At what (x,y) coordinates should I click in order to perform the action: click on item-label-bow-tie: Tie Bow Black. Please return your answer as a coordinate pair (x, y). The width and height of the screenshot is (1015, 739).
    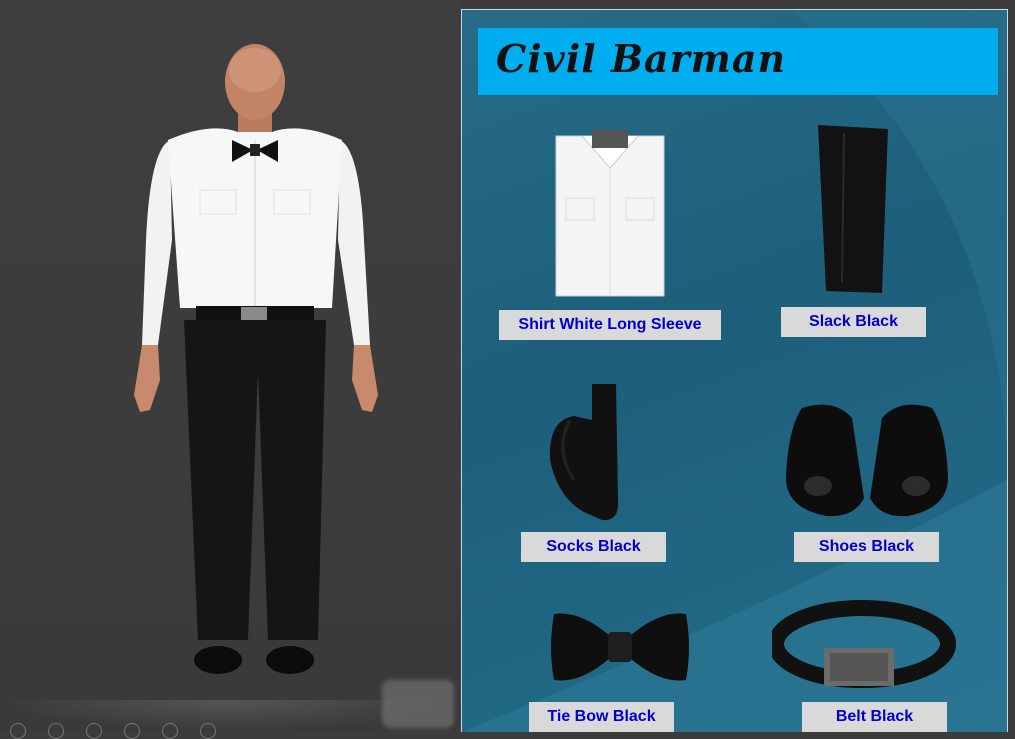
    Looking at the image, I should click on (601, 717).